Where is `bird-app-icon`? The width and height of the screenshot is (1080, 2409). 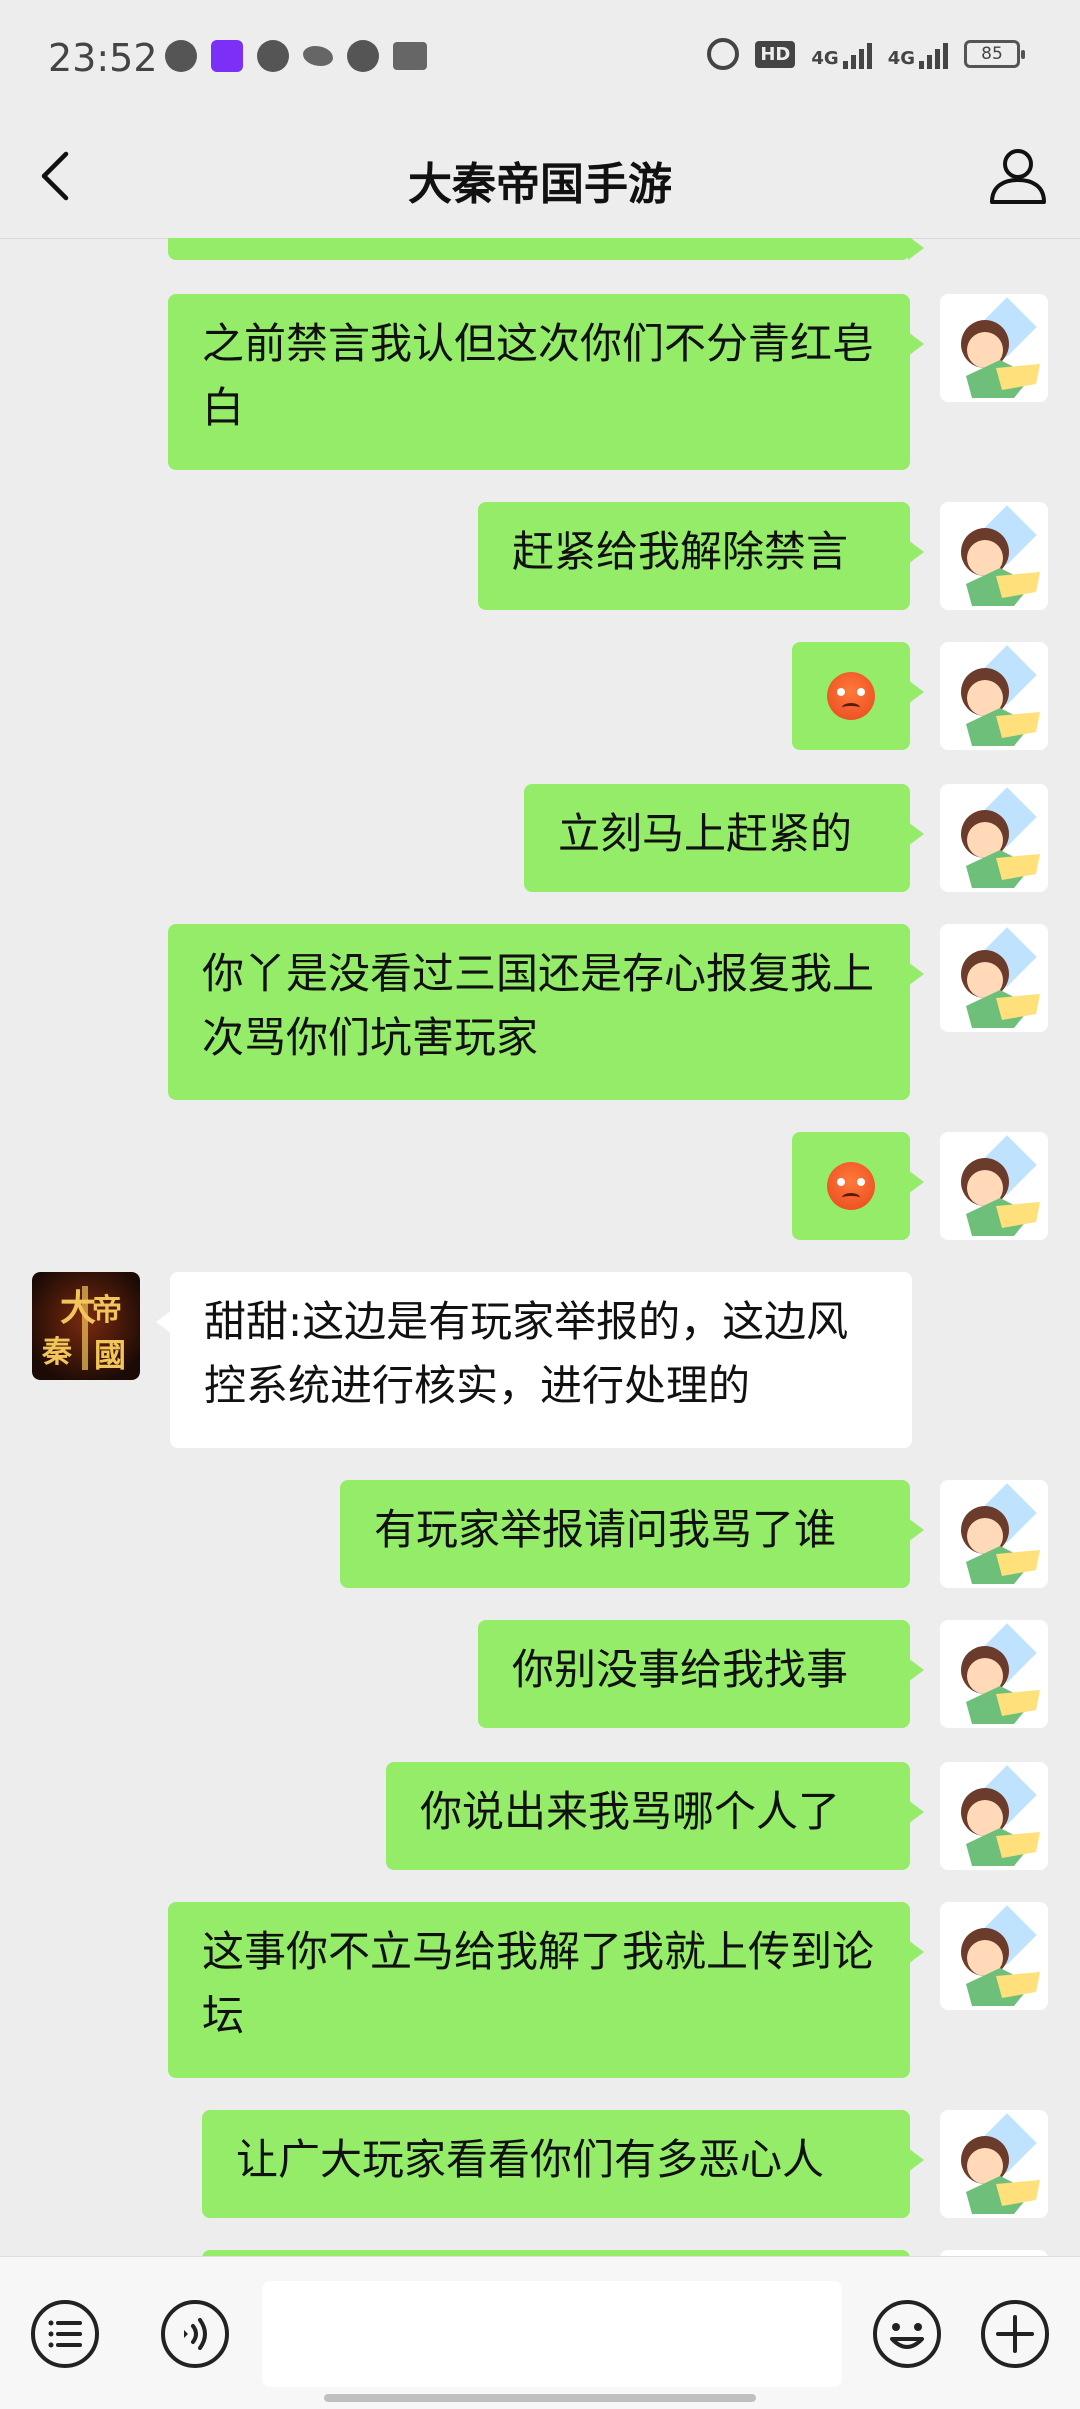 bird-app-icon is located at coordinates (318, 56).